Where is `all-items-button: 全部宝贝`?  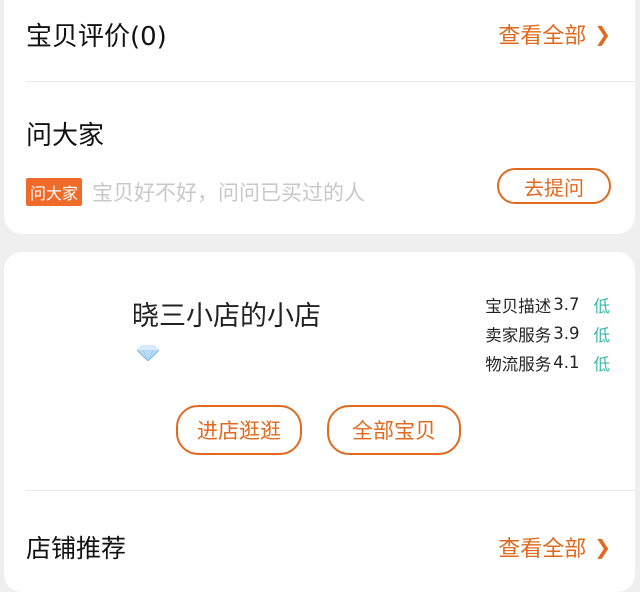 all-items-button: 全部宝贝 is located at coordinates (394, 430).